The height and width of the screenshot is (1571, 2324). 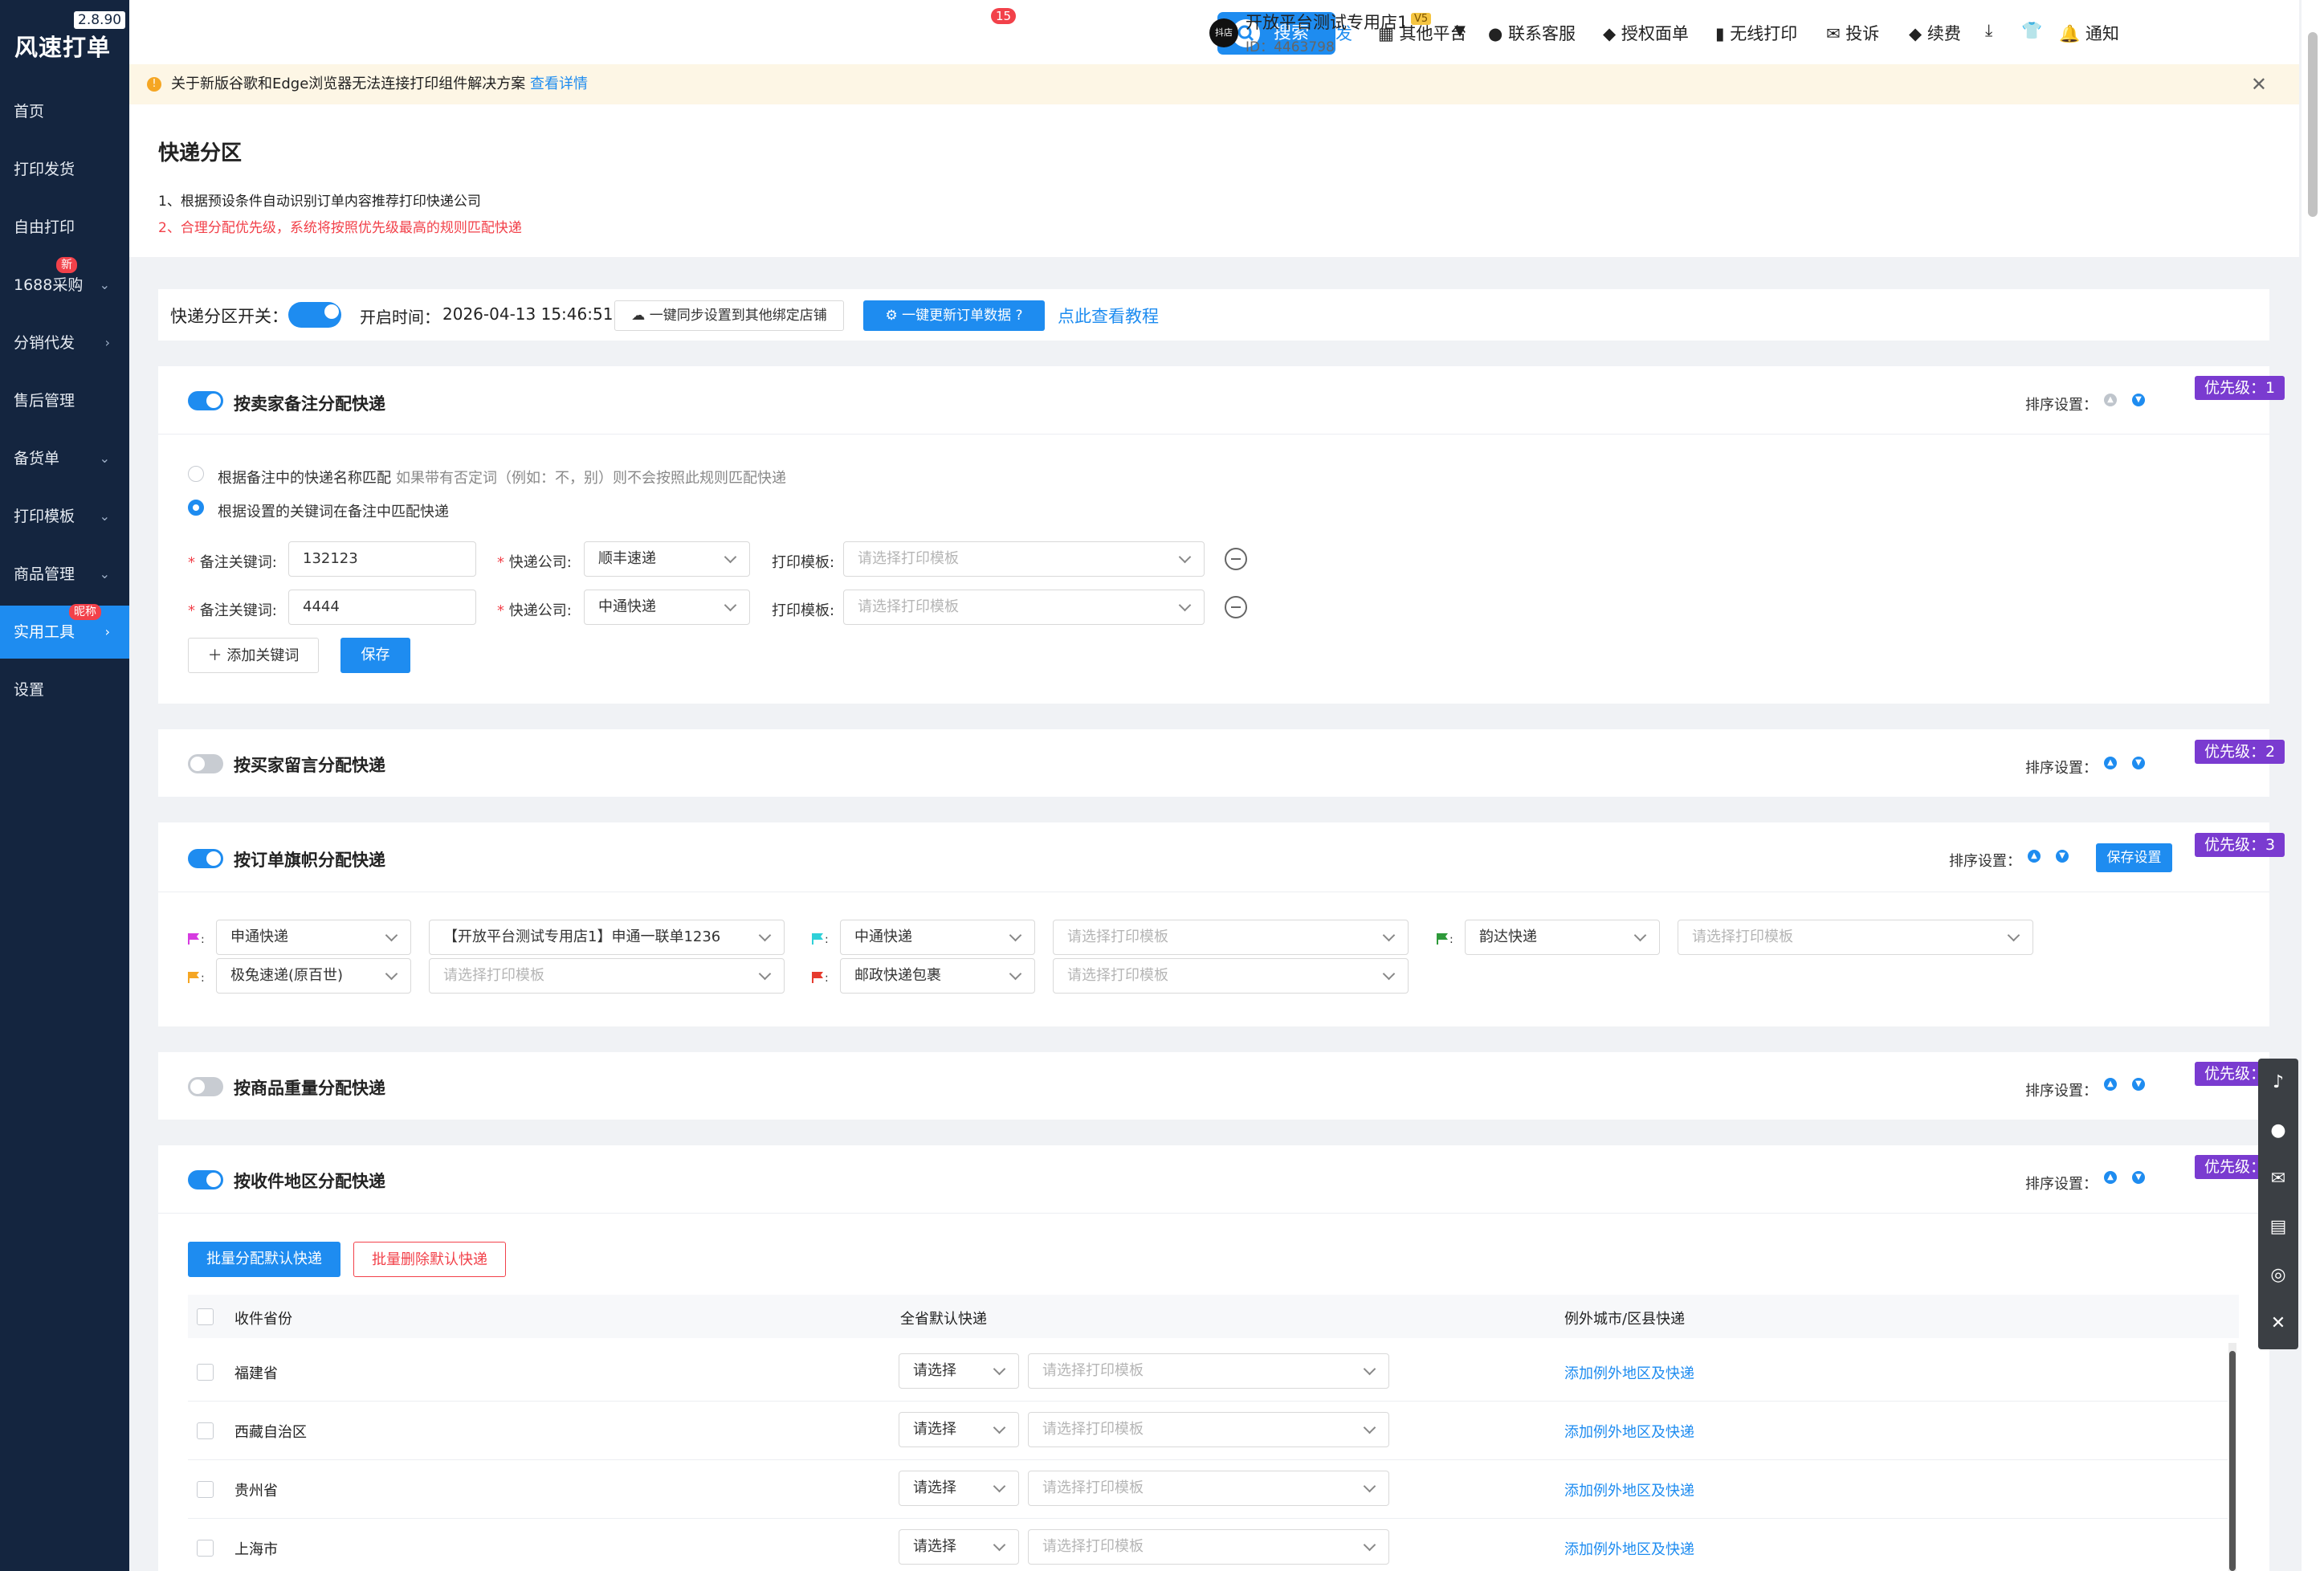 What do you see at coordinates (206, 858) in the screenshot?
I see `order-flag-toggle` at bounding box center [206, 858].